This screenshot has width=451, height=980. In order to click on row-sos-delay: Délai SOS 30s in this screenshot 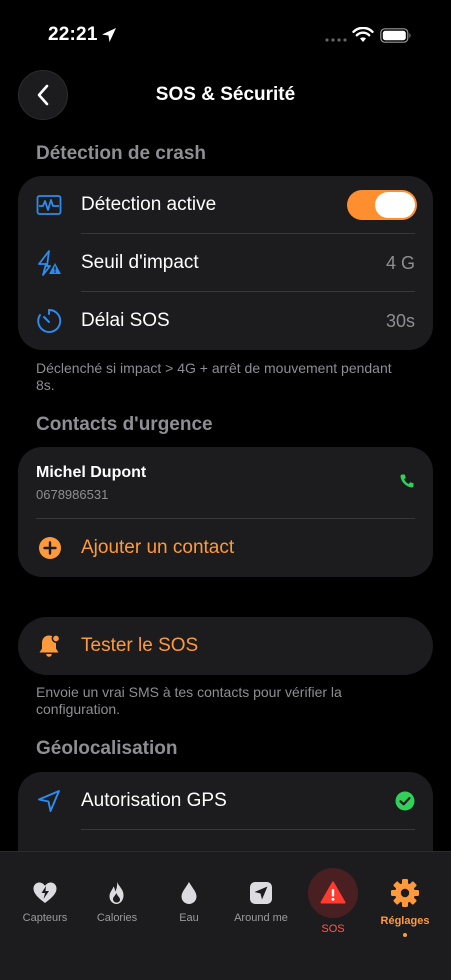, I will do `click(225, 321)`.